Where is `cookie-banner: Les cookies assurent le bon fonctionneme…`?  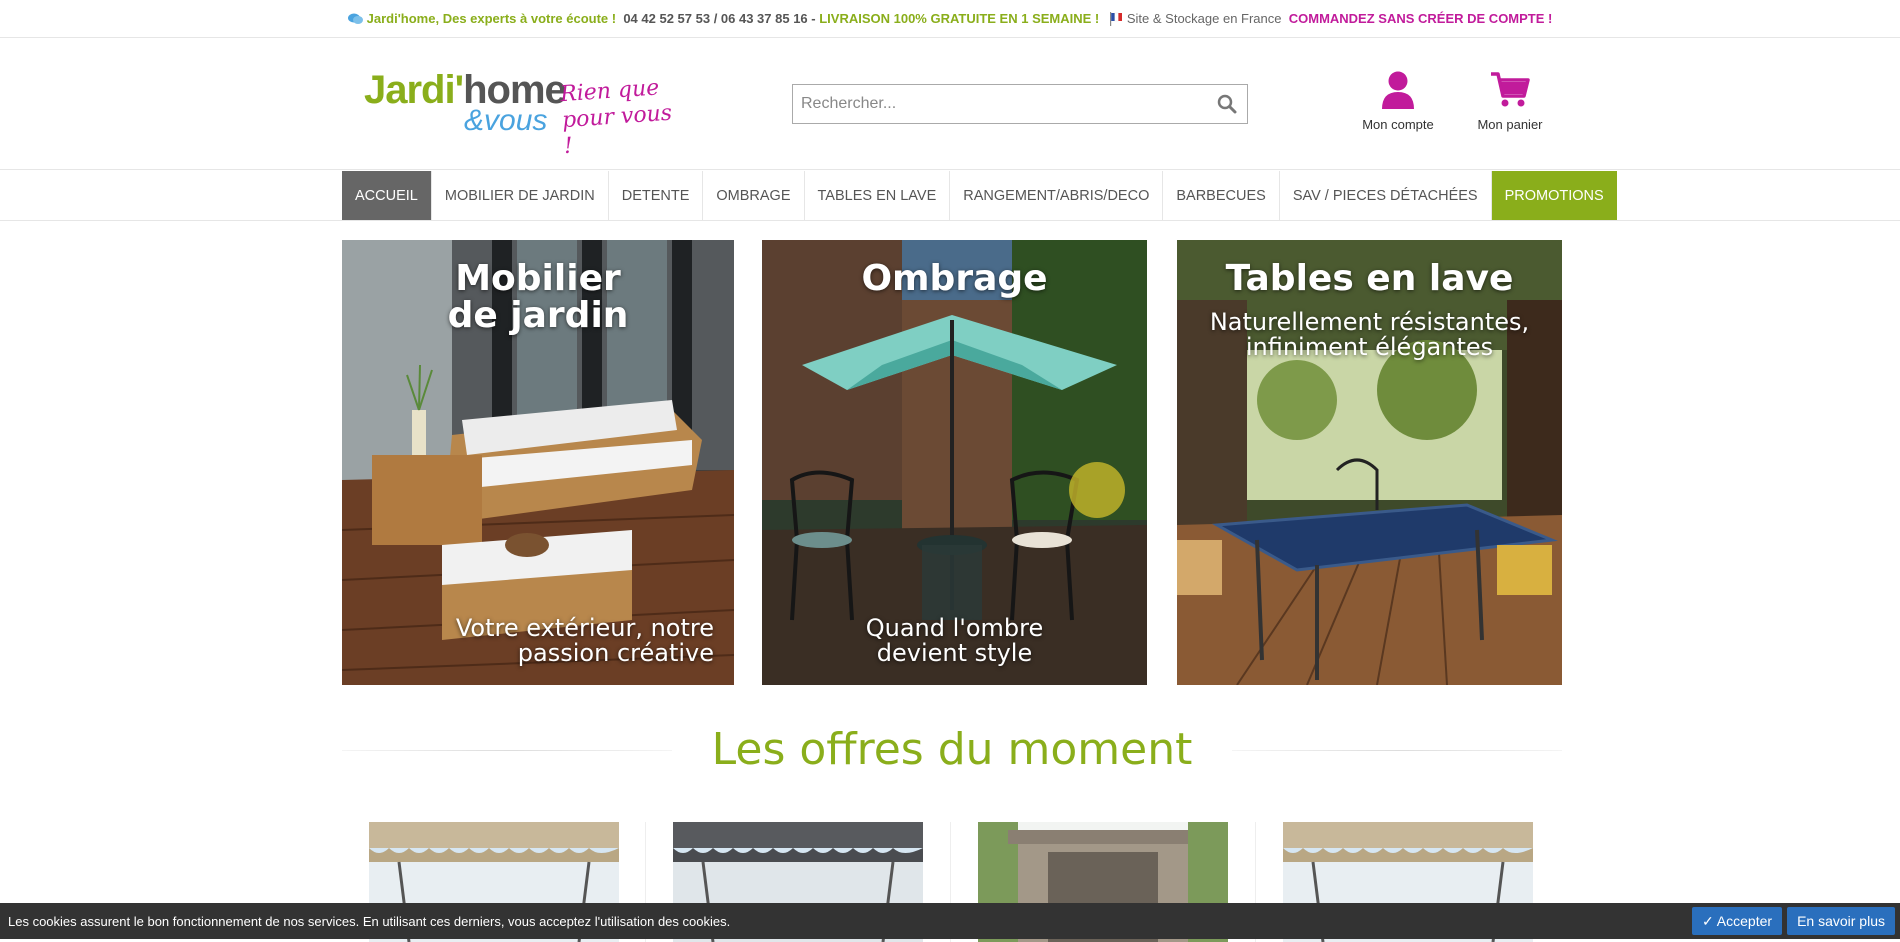 cookie-banner: Les cookies assurent le bon fonctionneme… is located at coordinates (950, 921).